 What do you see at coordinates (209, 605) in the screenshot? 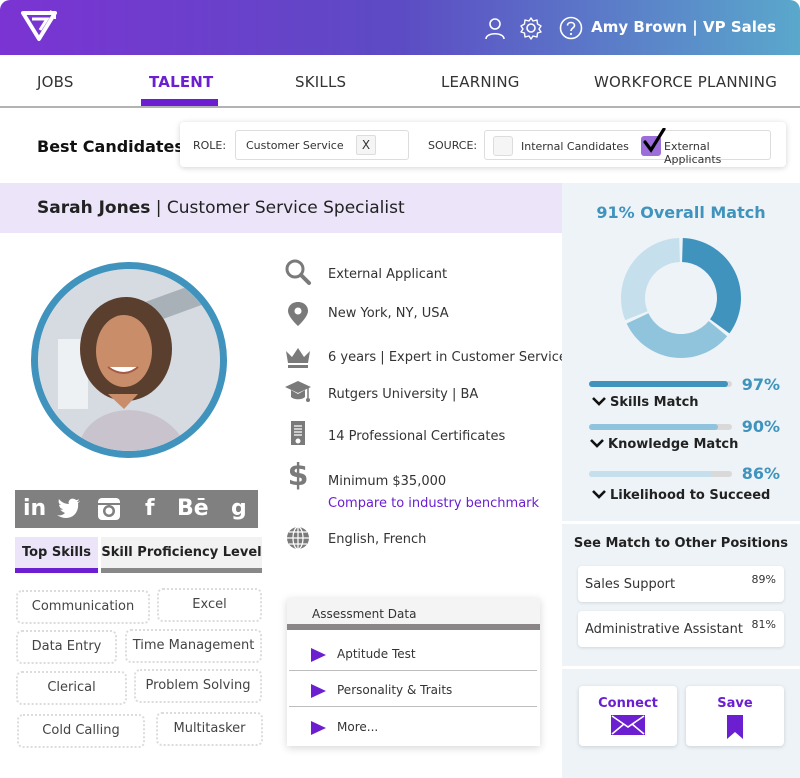
I see `skill-chip: Excel` at bounding box center [209, 605].